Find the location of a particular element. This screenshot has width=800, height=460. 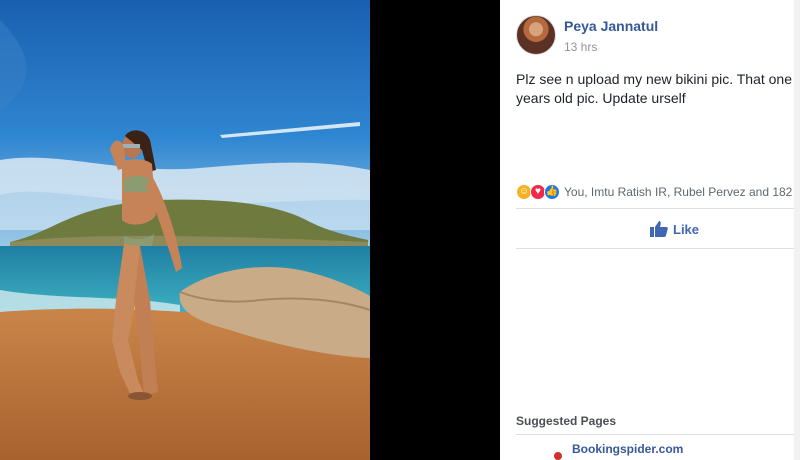

scrollbar is located at coordinates (797, 230).